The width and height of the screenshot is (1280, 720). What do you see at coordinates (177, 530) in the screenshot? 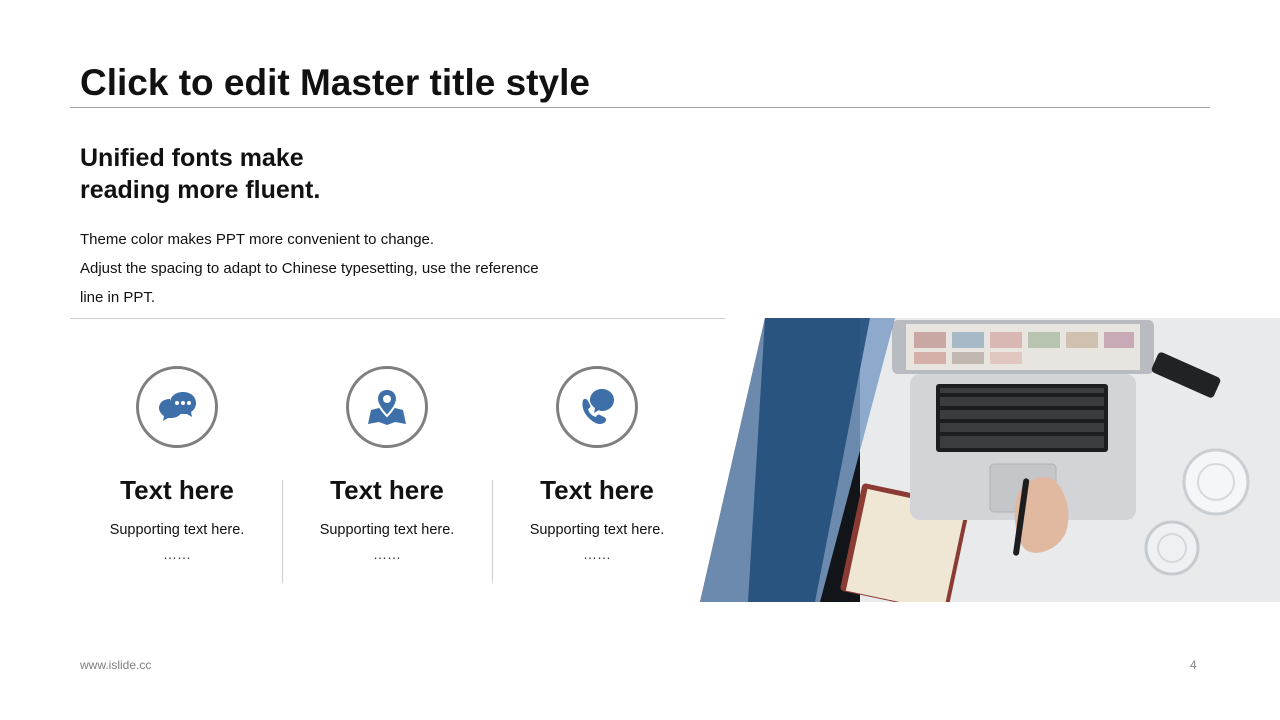
I see `feature-1-subtitle: Supporting text here.` at bounding box center [177, 530].